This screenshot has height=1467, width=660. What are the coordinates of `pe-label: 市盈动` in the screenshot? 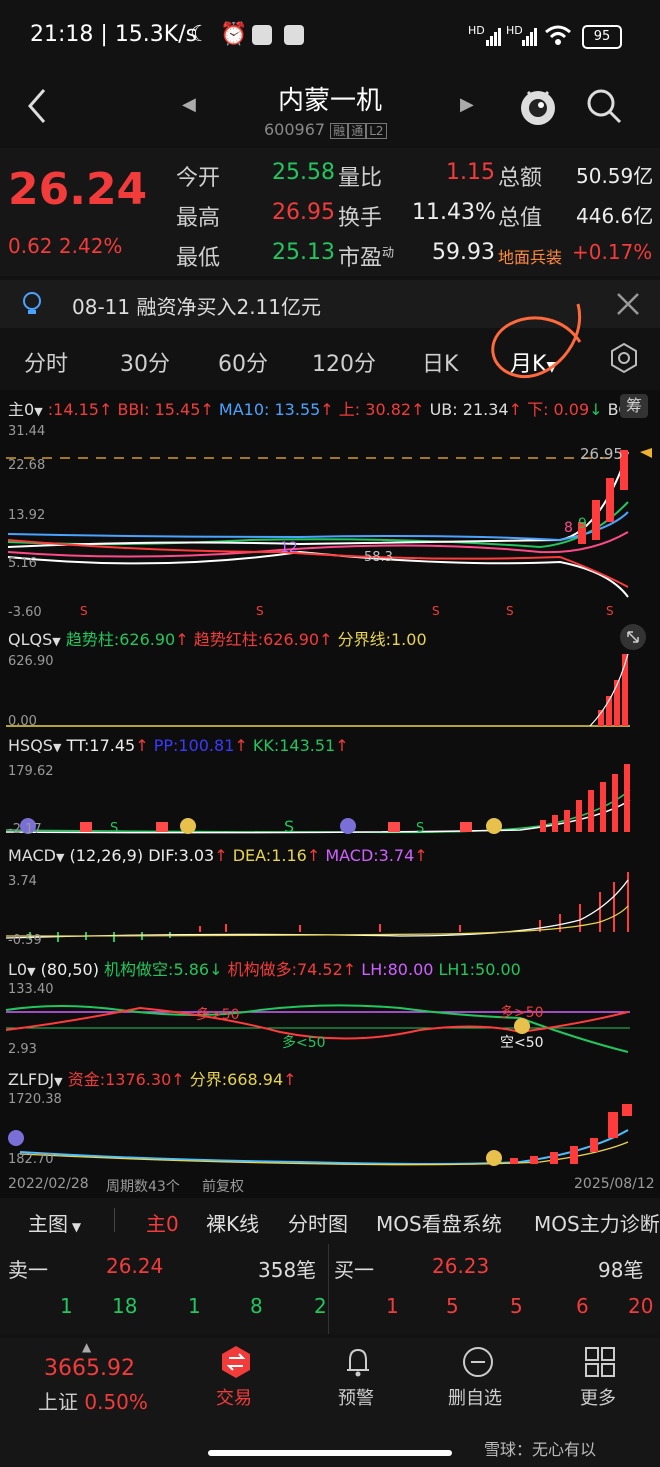 It's located at (366, 258).